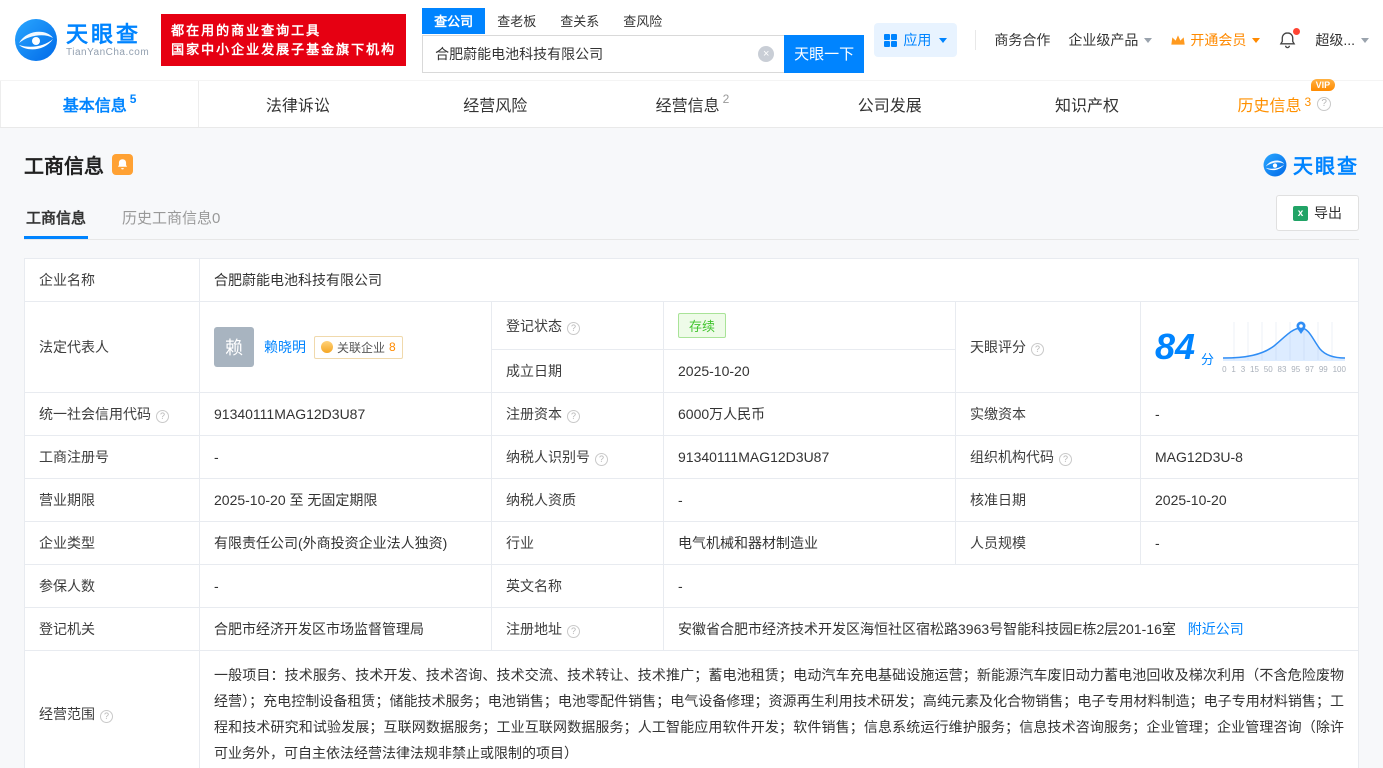  I want to click on tab-business-info: 经营信息 2, so click(692, 104).